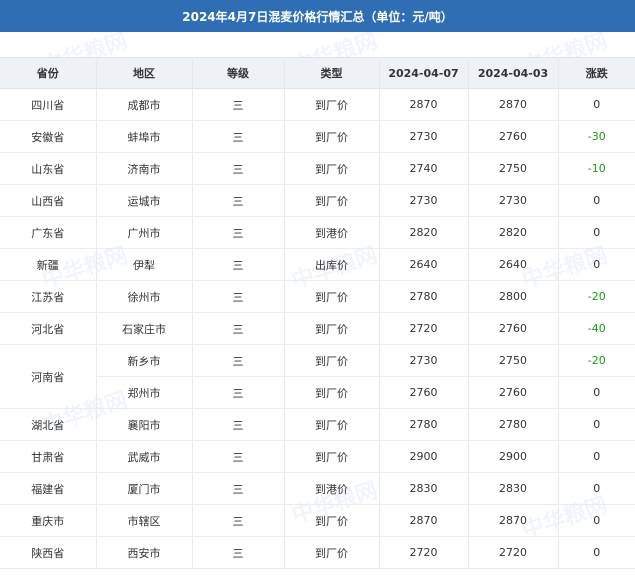  Describe the element at coordinates (317, 16) in the screenshot. I see `page-title: 2024年4月7日混麦价格行情汇总（单位：元/吨）` at that location.